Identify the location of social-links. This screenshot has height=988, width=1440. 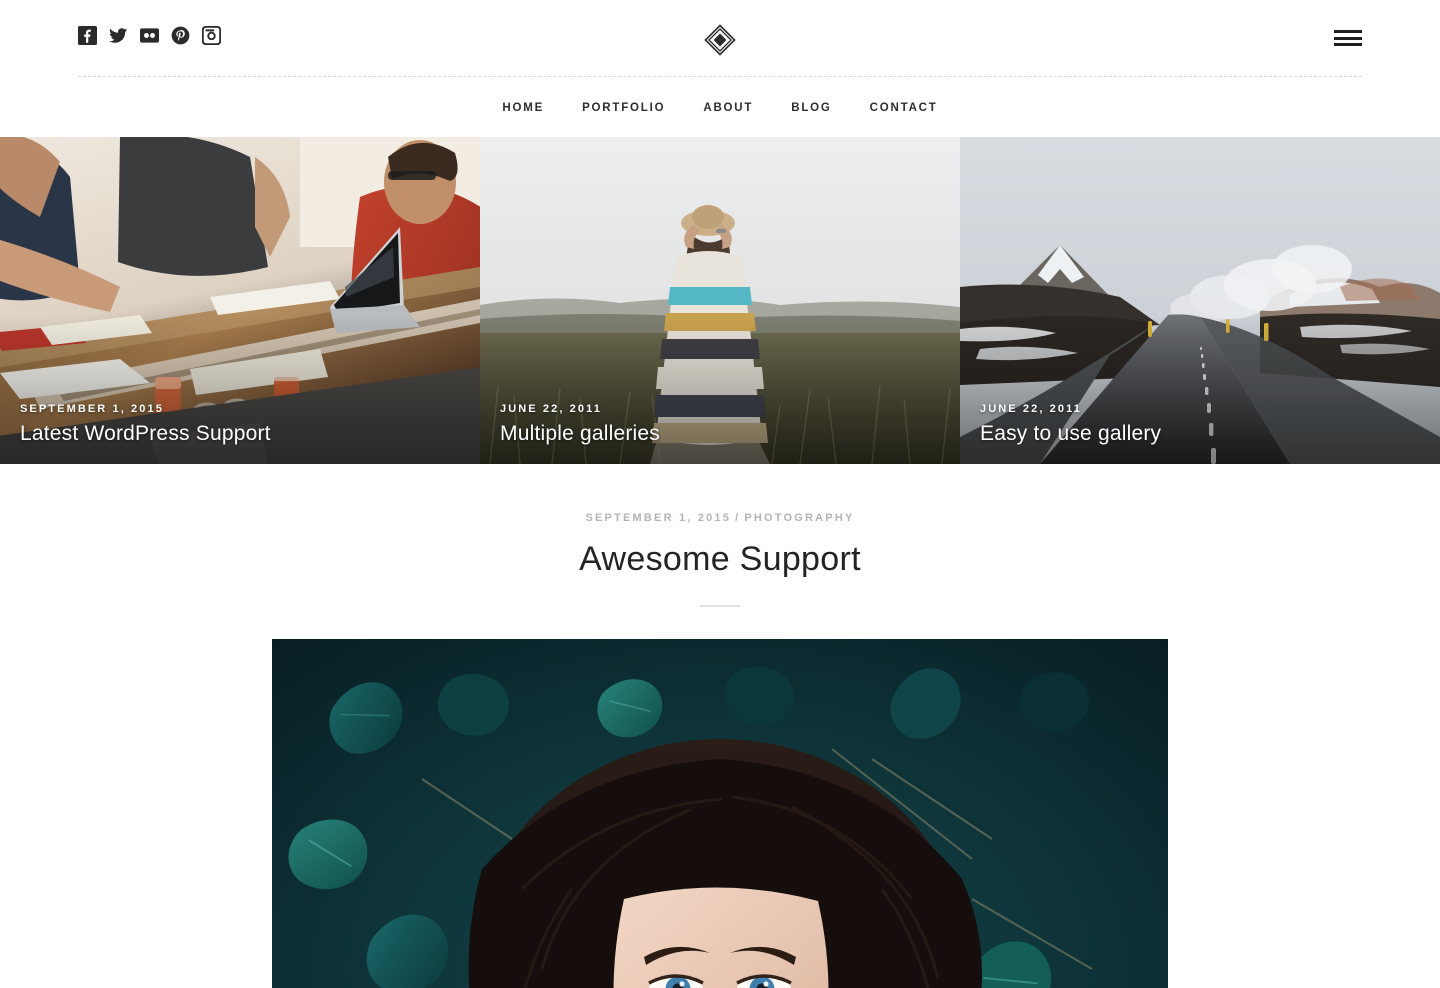
(149, 35).